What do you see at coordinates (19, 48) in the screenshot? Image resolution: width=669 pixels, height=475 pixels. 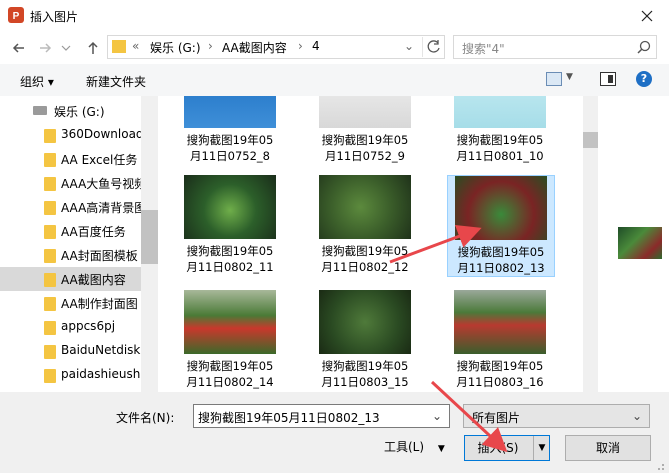 I see `back-arrow-icon` at bounding box center [19, 48].